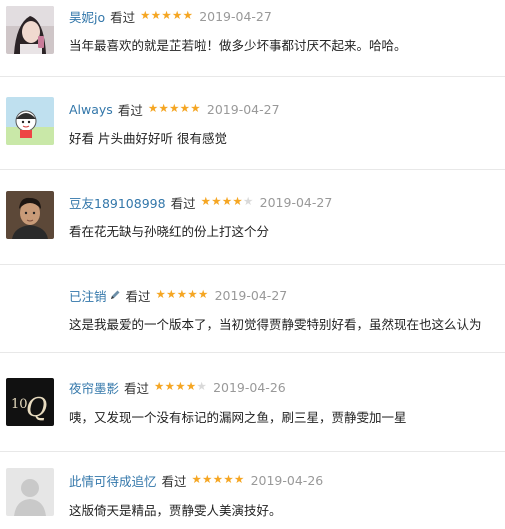  I want to click on review-meta: 已注销 看过 ★ ★ ★ ★ ★ 2019-04-27, so click(178, 295).